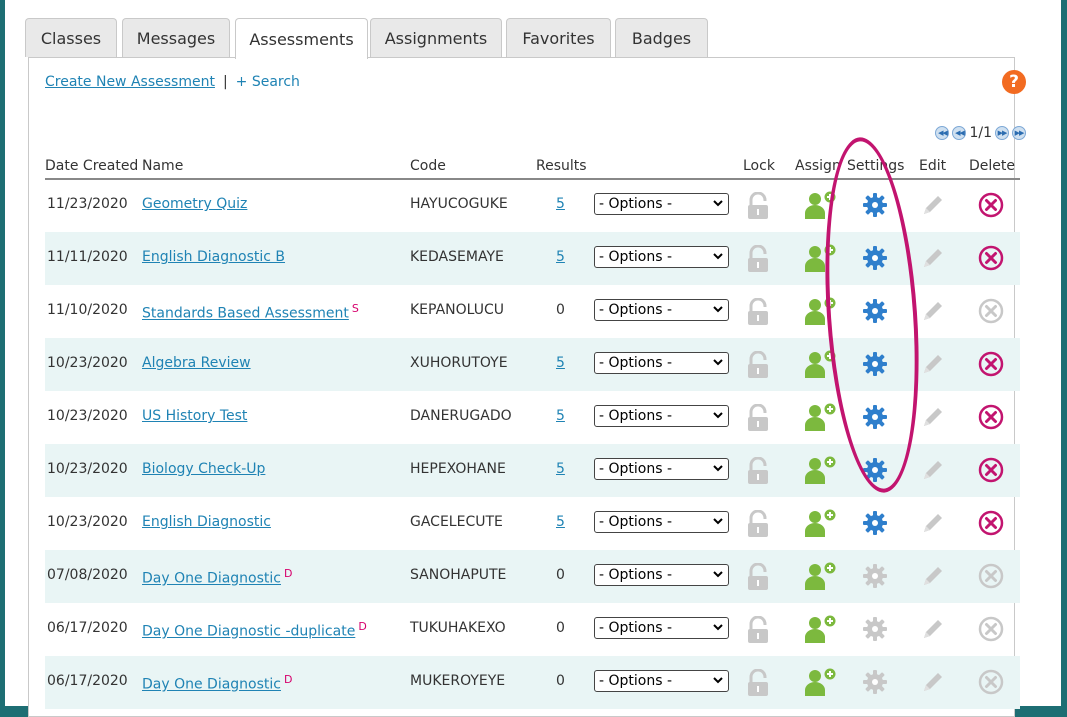  I want to click on tab-messages: Messages, so click(176, 37).